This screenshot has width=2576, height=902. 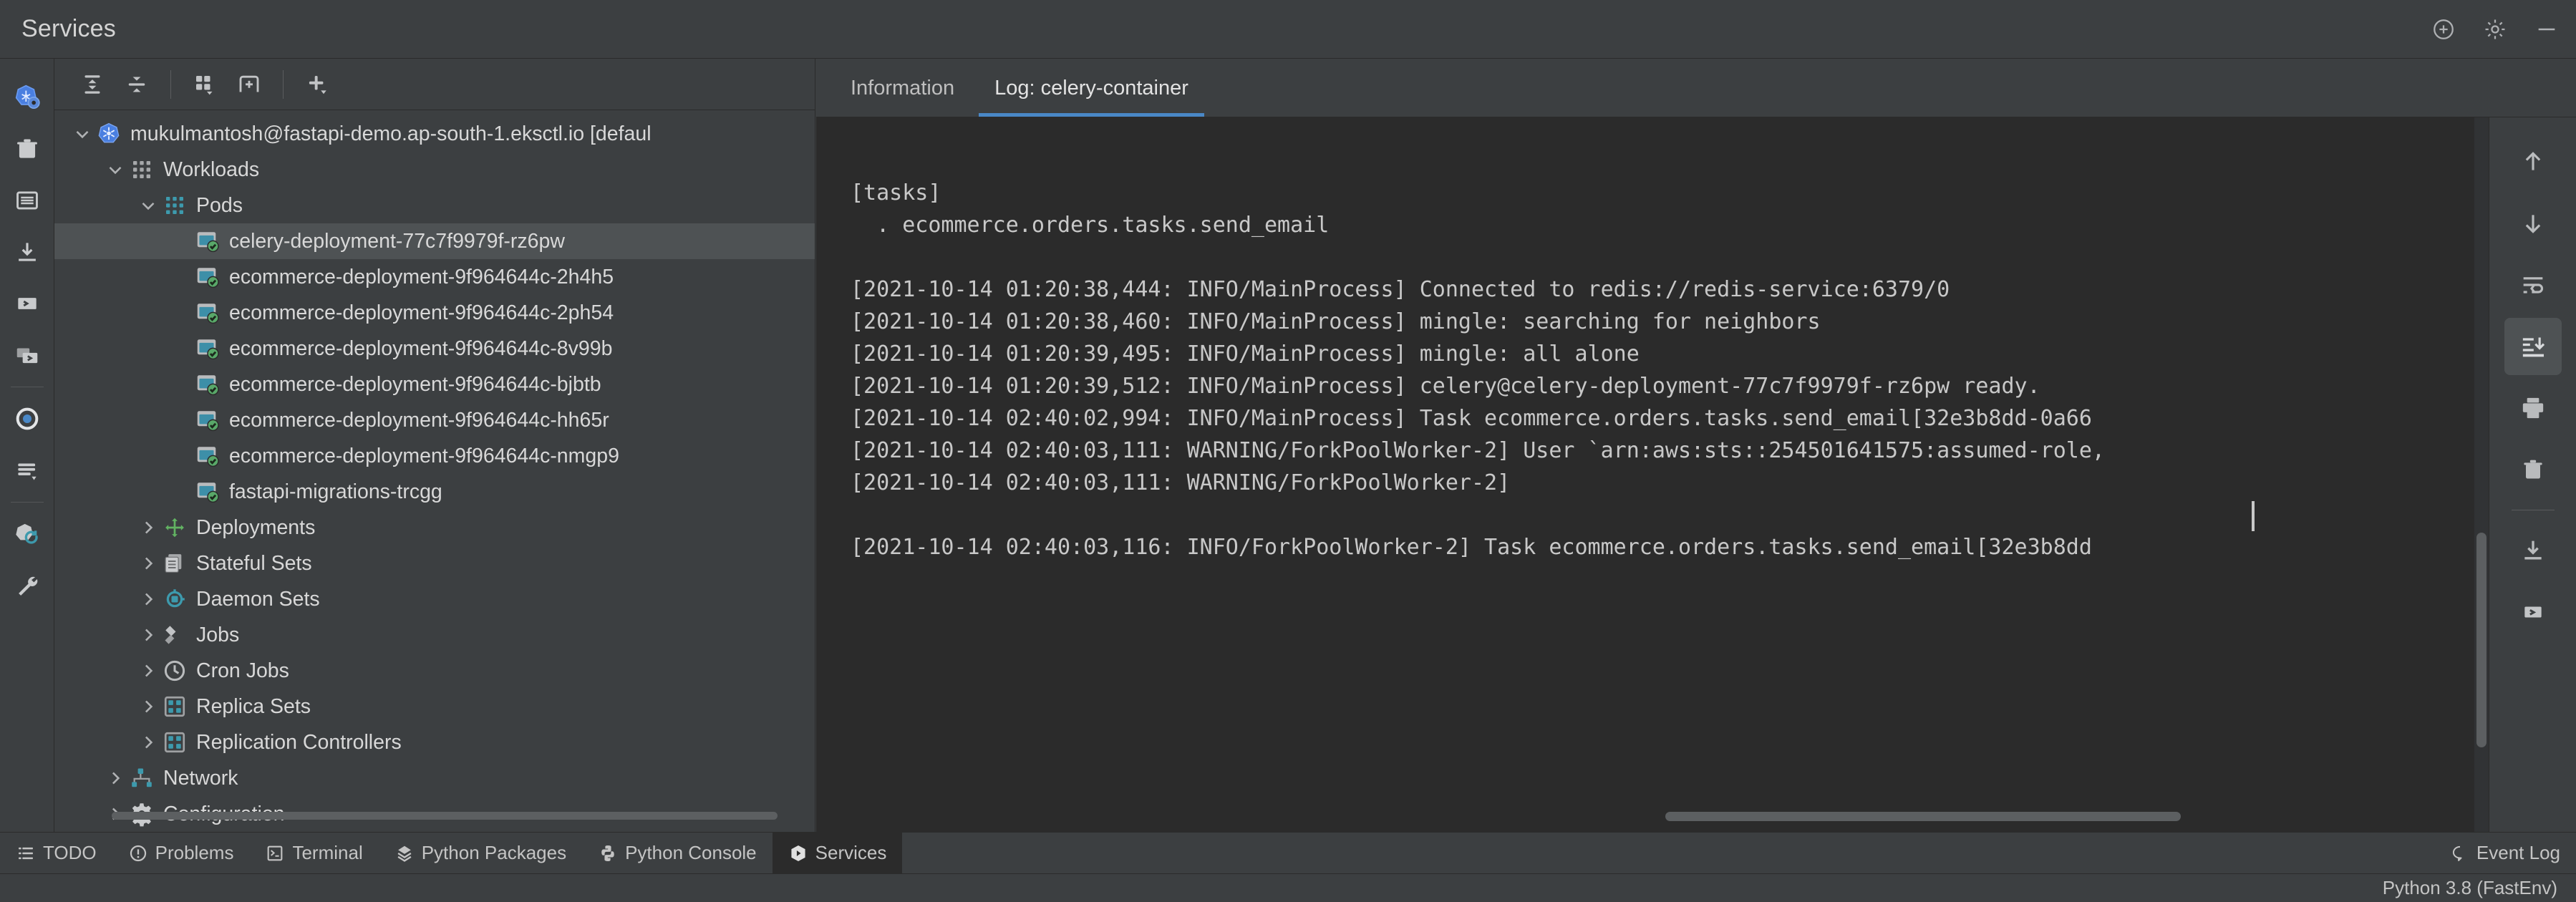 What do you see at coordinates (181, 853) in the screenshot?
I see `tool-window-problems: Problems` at bounding box center [181, 853].